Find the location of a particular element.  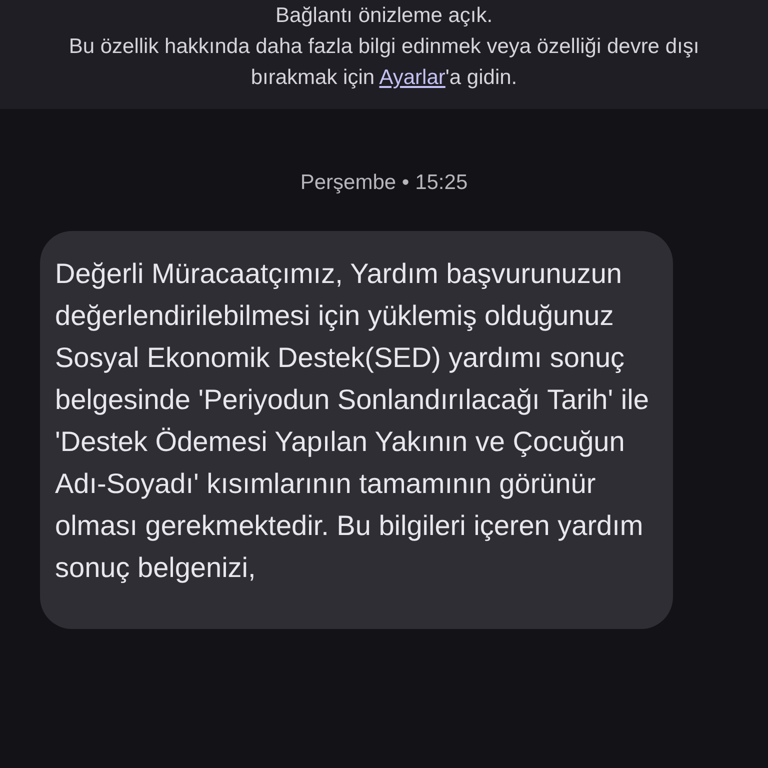

banner-text: Bu özellik hakkında daha fazla bilgi edinmek veya özelliği devre dışı bırakmak için Ayarlar'a gidin. is located at coordinates (384, 62).